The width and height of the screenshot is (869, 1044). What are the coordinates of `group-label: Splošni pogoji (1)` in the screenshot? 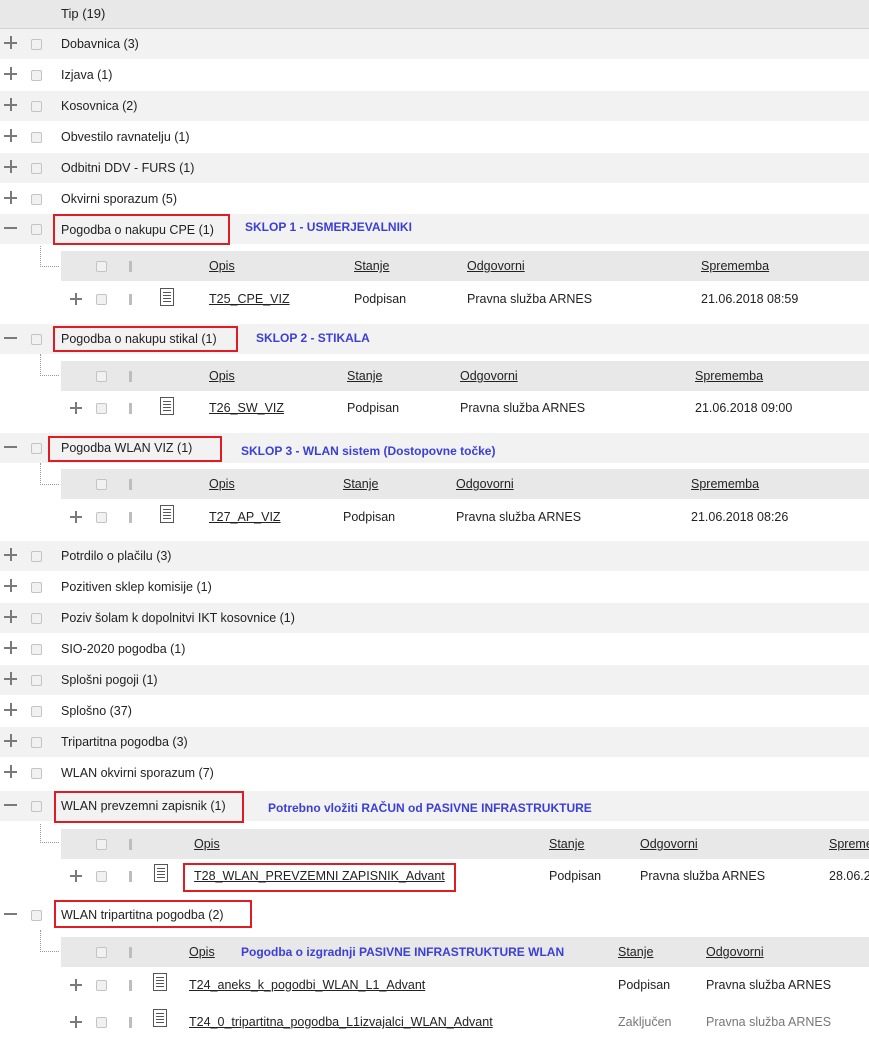 It's located at (109, 680).